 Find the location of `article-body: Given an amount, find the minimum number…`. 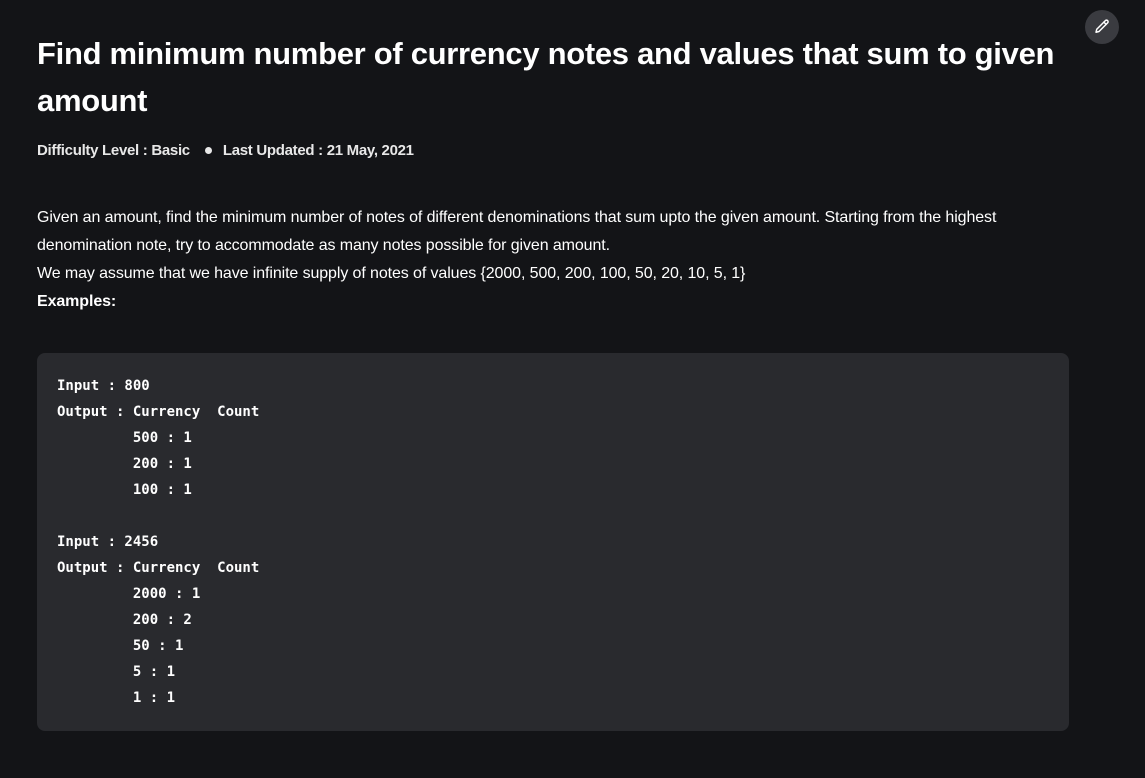

article-body: Given an amount, find the minimum number… is located at coordinates (554, 260).